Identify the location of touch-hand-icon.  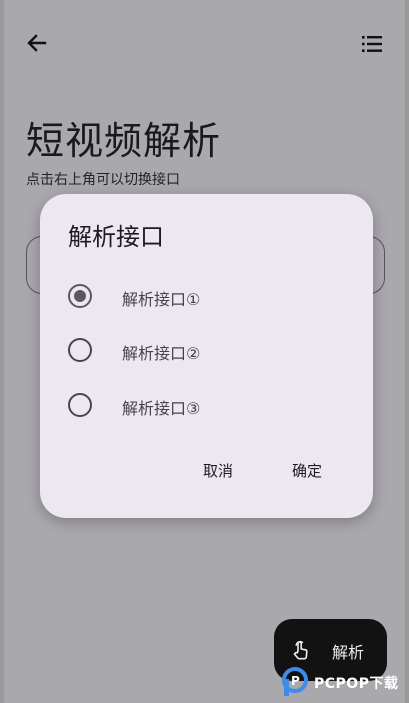
(300, 650).